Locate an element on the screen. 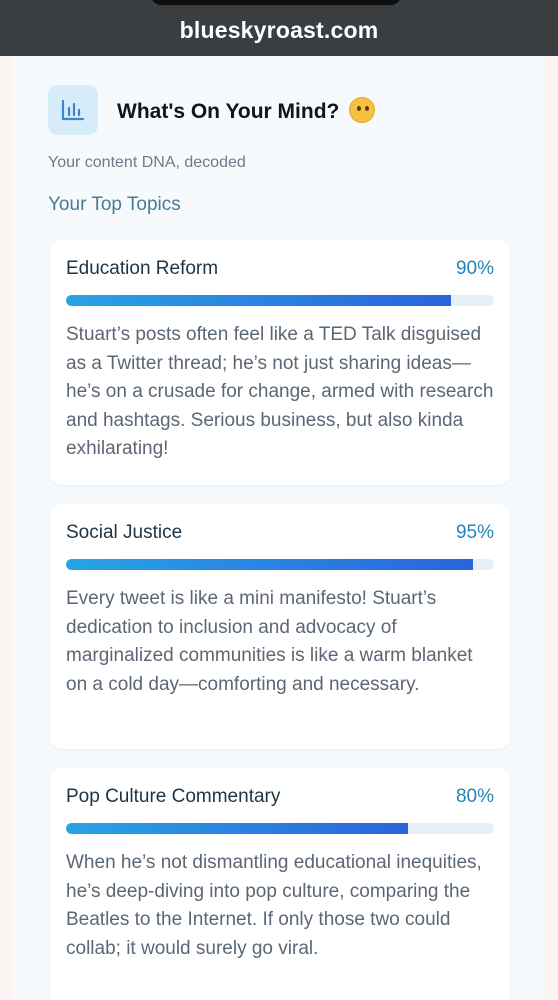  browser-address-bar: blueskyroast.com is located at coordinates (279, 28).